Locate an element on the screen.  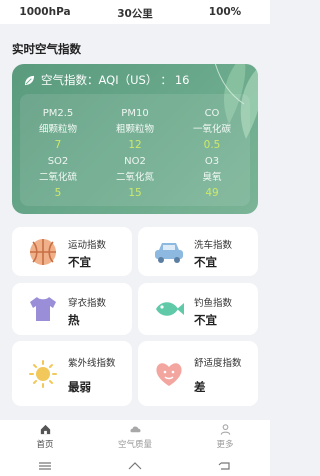
pollutant-value: 12 is located at coordinates (135, 145).